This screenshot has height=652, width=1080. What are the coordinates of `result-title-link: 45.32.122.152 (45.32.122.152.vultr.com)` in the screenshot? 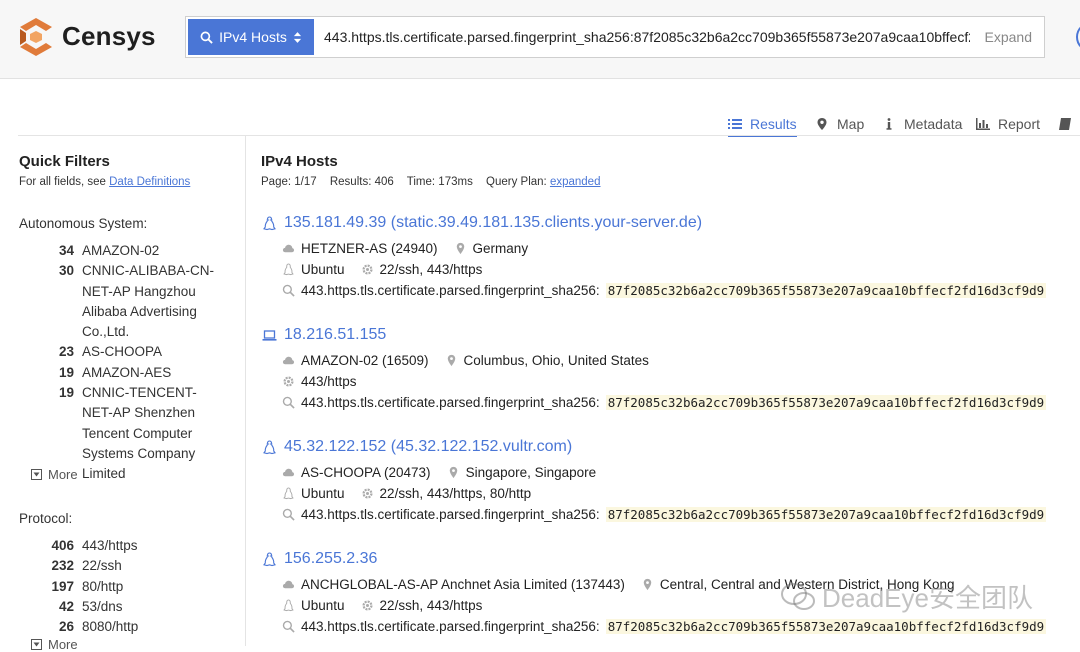 It's located at (671, 447).